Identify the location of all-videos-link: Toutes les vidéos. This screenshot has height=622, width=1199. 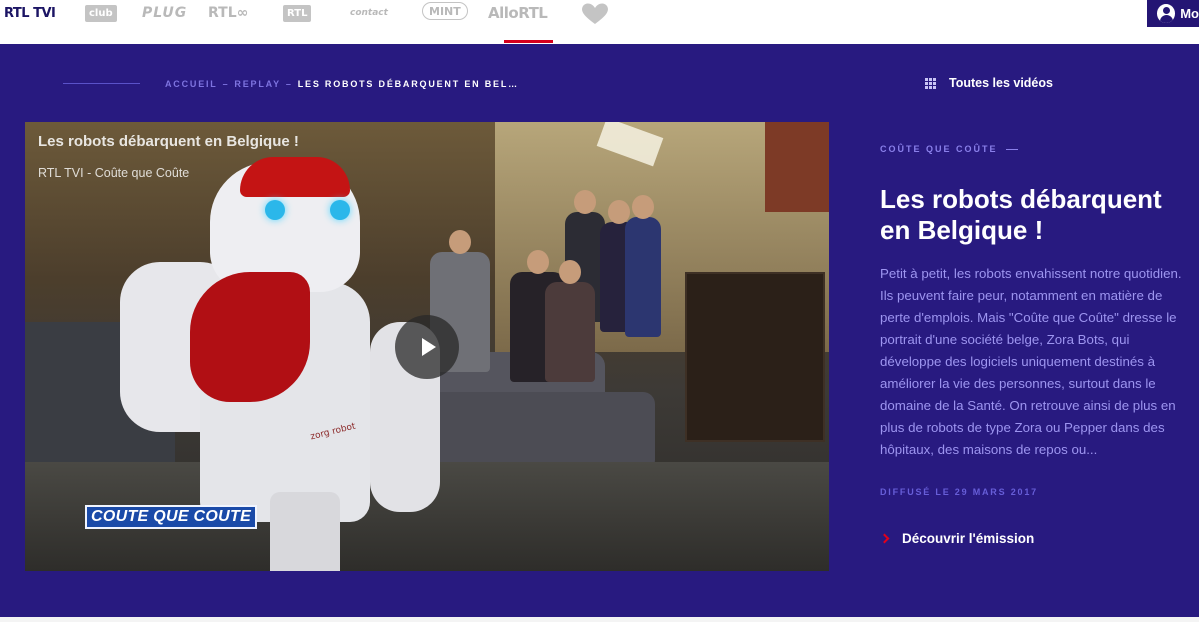
(989, 83).